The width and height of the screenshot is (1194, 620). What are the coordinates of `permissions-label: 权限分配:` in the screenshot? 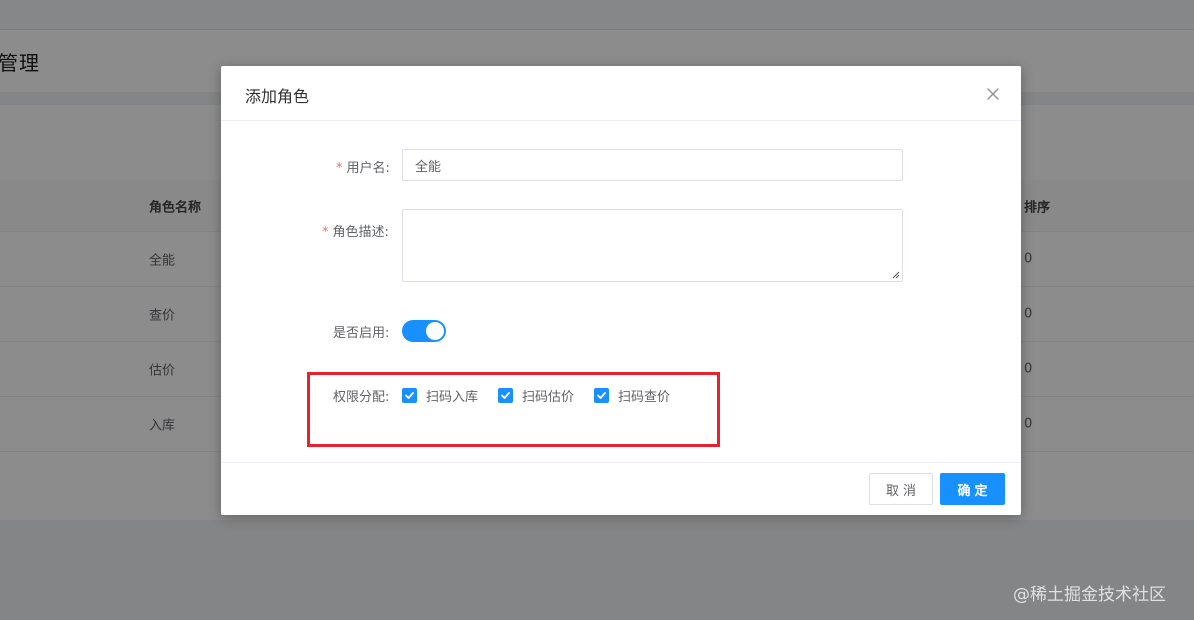 It's located at (361, 397).